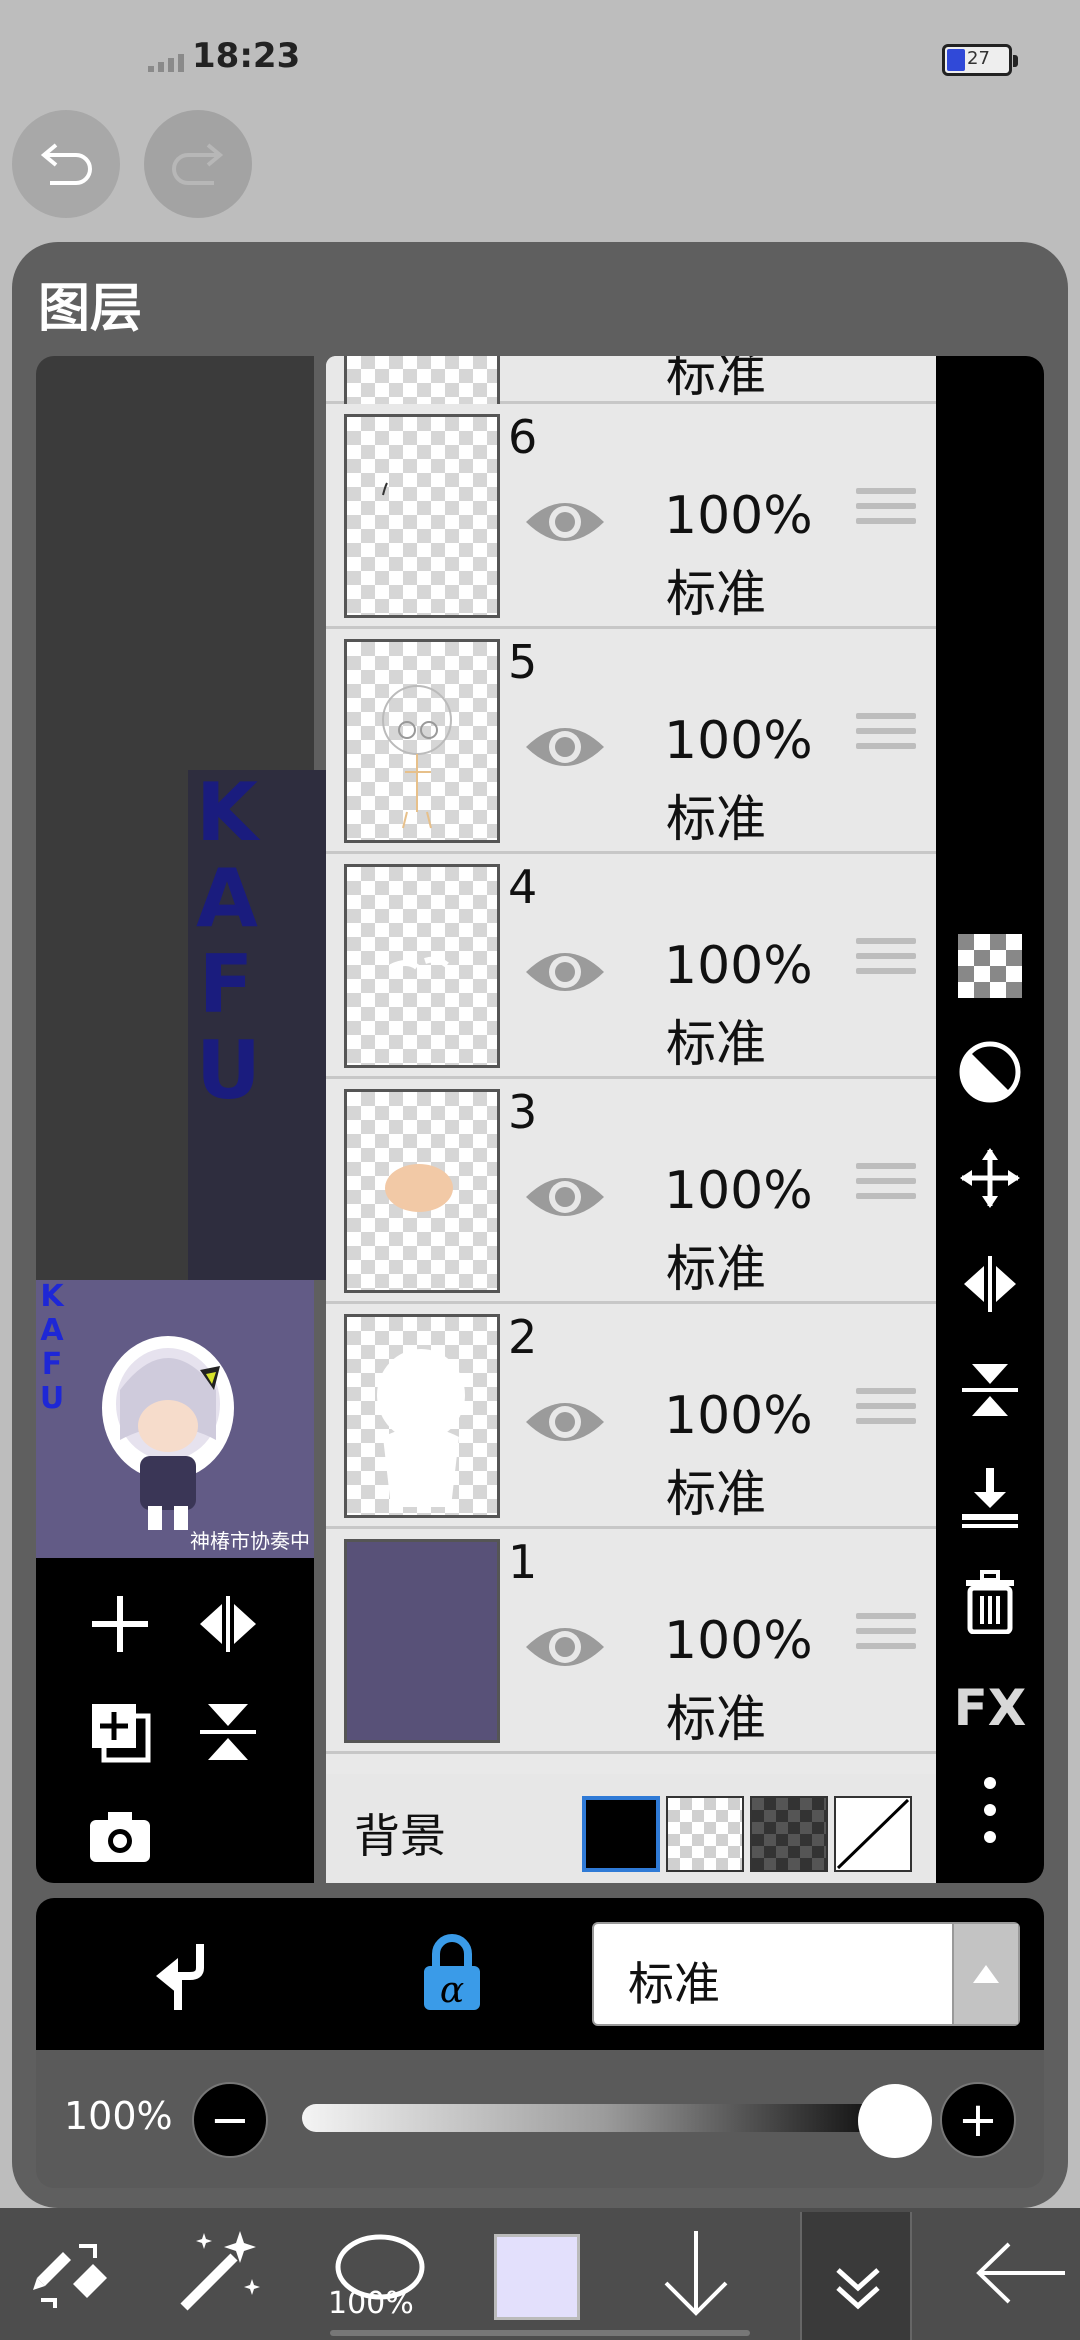 Image resolution: width=1080 pixels, height=2340 pixels. I want to click on duplicate-layer-button, so click(120, 1732).